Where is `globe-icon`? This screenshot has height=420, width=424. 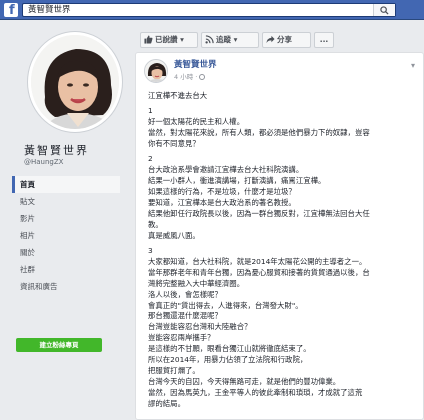
globe-icon is located at coordinates (202, 77).